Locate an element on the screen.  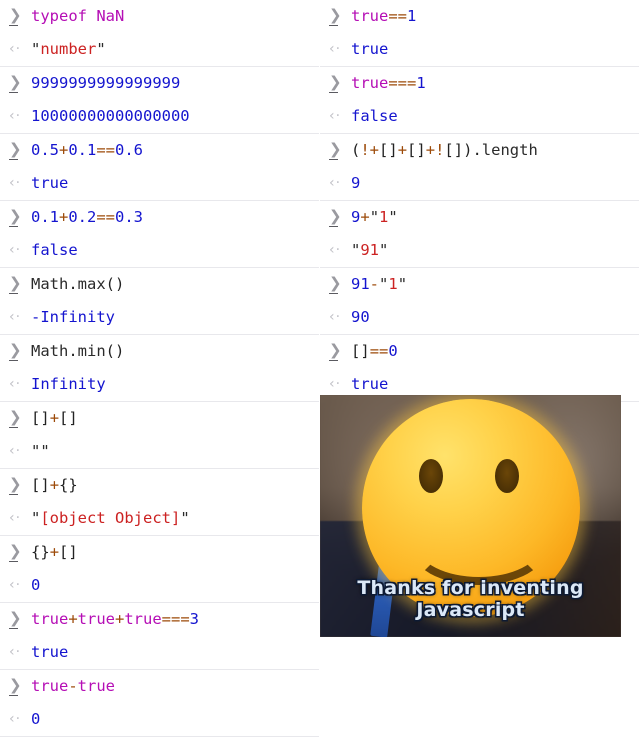
console-output-row: ‹-Infinity is located at coordinates (159, 317).